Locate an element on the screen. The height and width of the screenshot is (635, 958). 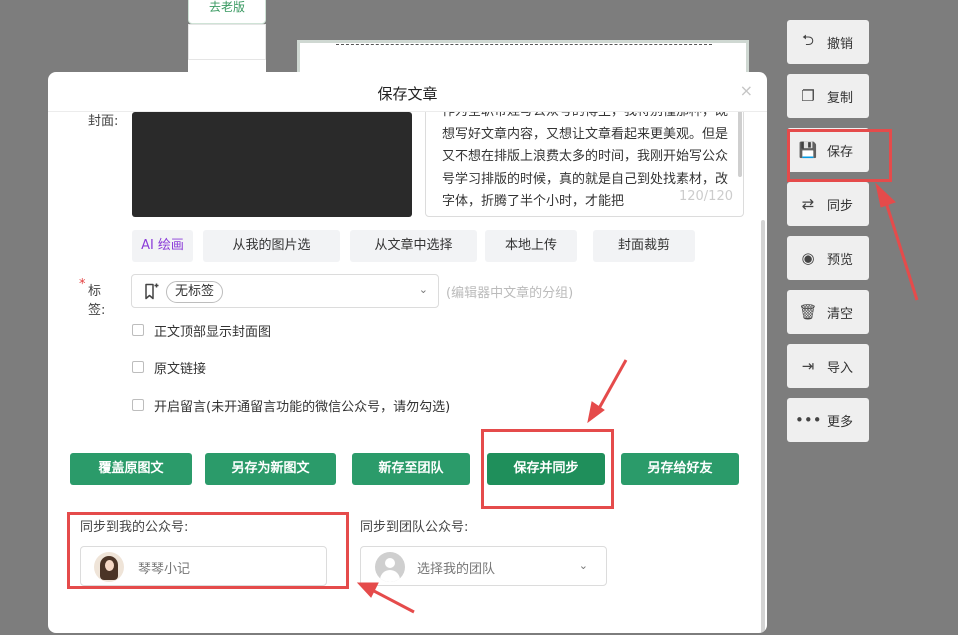
arrow-head-save-toolbar is located at coordinates (885, 195).